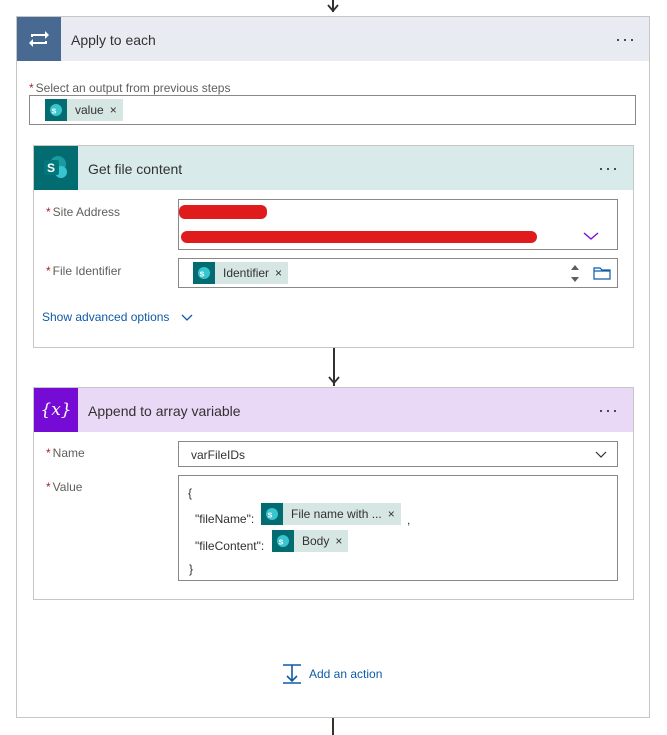 This screenshot has width=667, height=735. Describe the element at coordinates (398, 224) in the screenshot. I see `site-address-field` at that location.